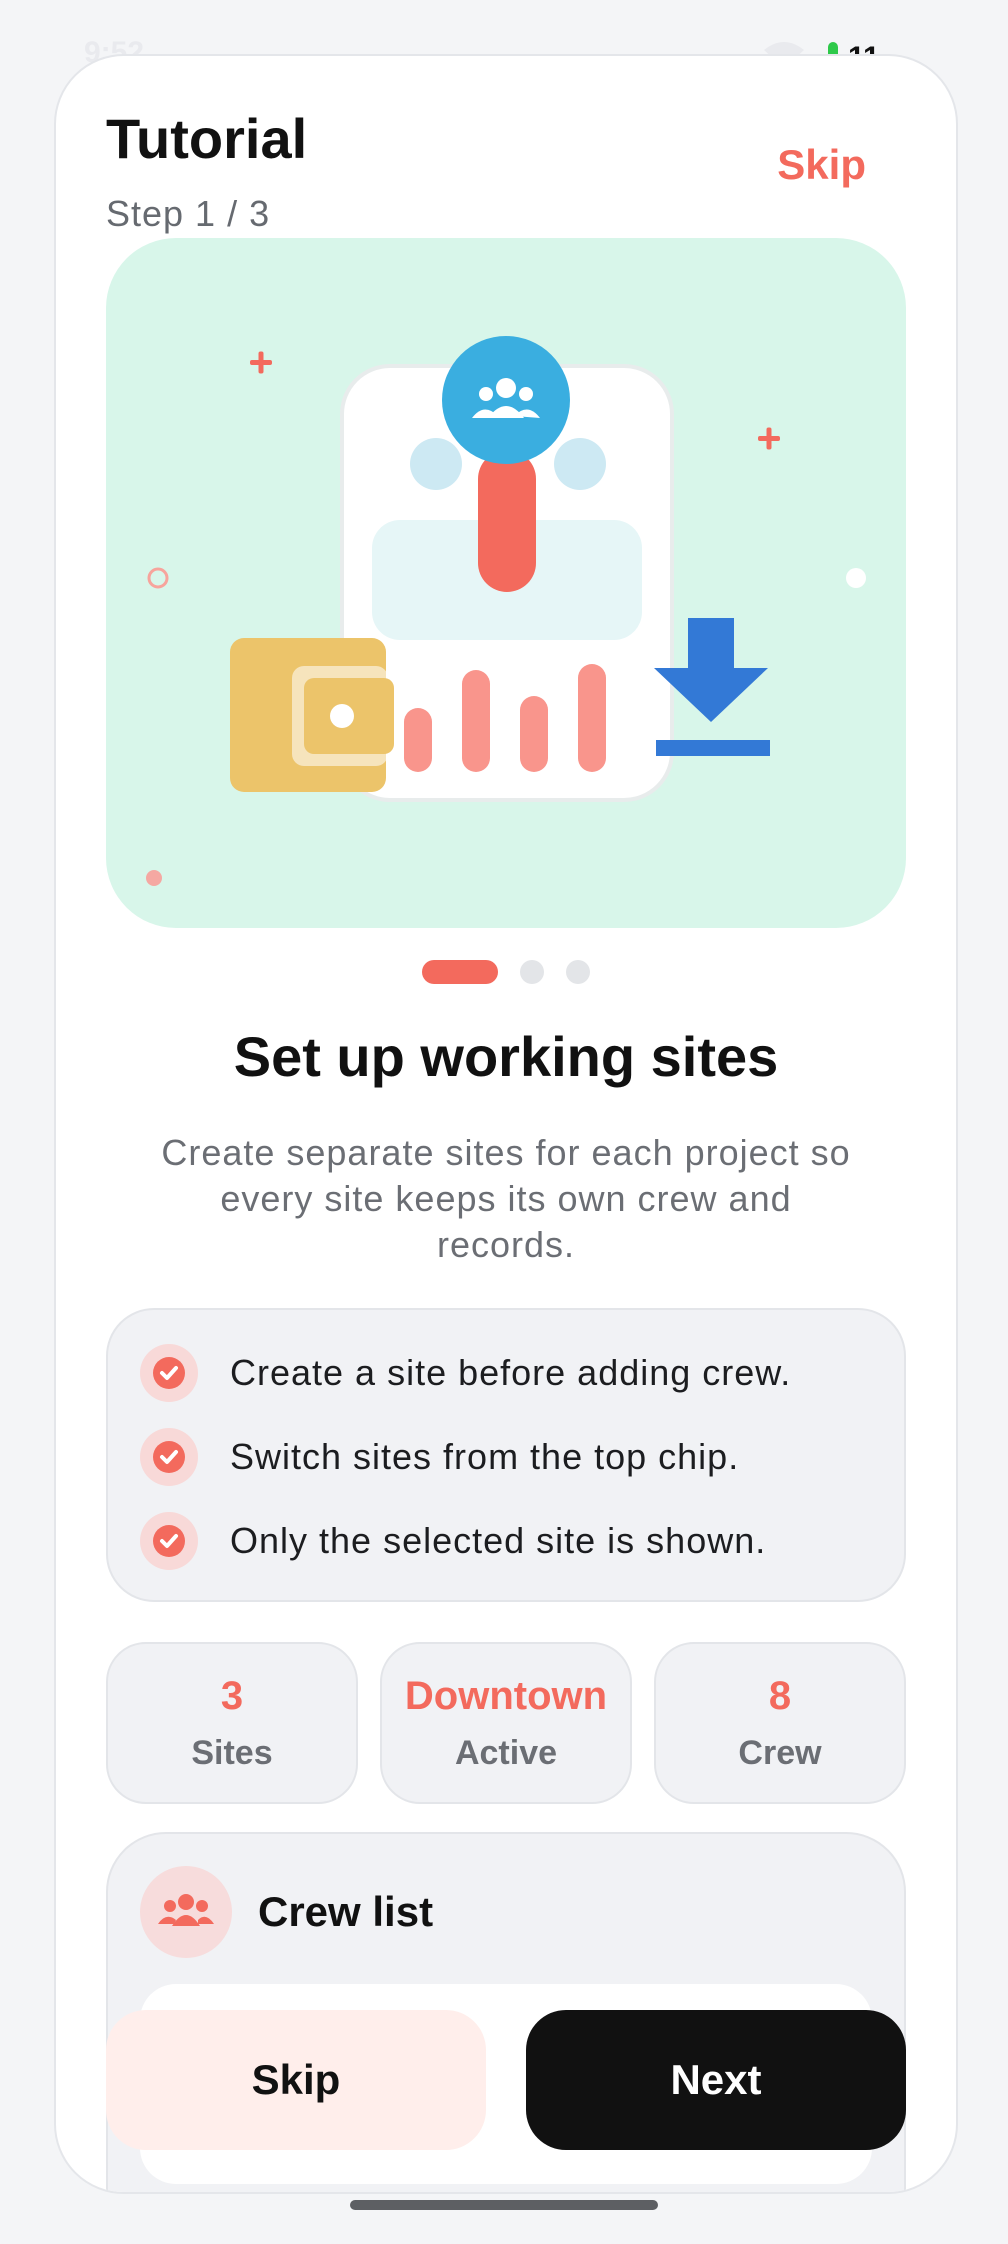  What do you see at coordinates (506, 1056) in the screenshot?
I see `step-headline: Set up working sites` at bounding box center [506, 1056].